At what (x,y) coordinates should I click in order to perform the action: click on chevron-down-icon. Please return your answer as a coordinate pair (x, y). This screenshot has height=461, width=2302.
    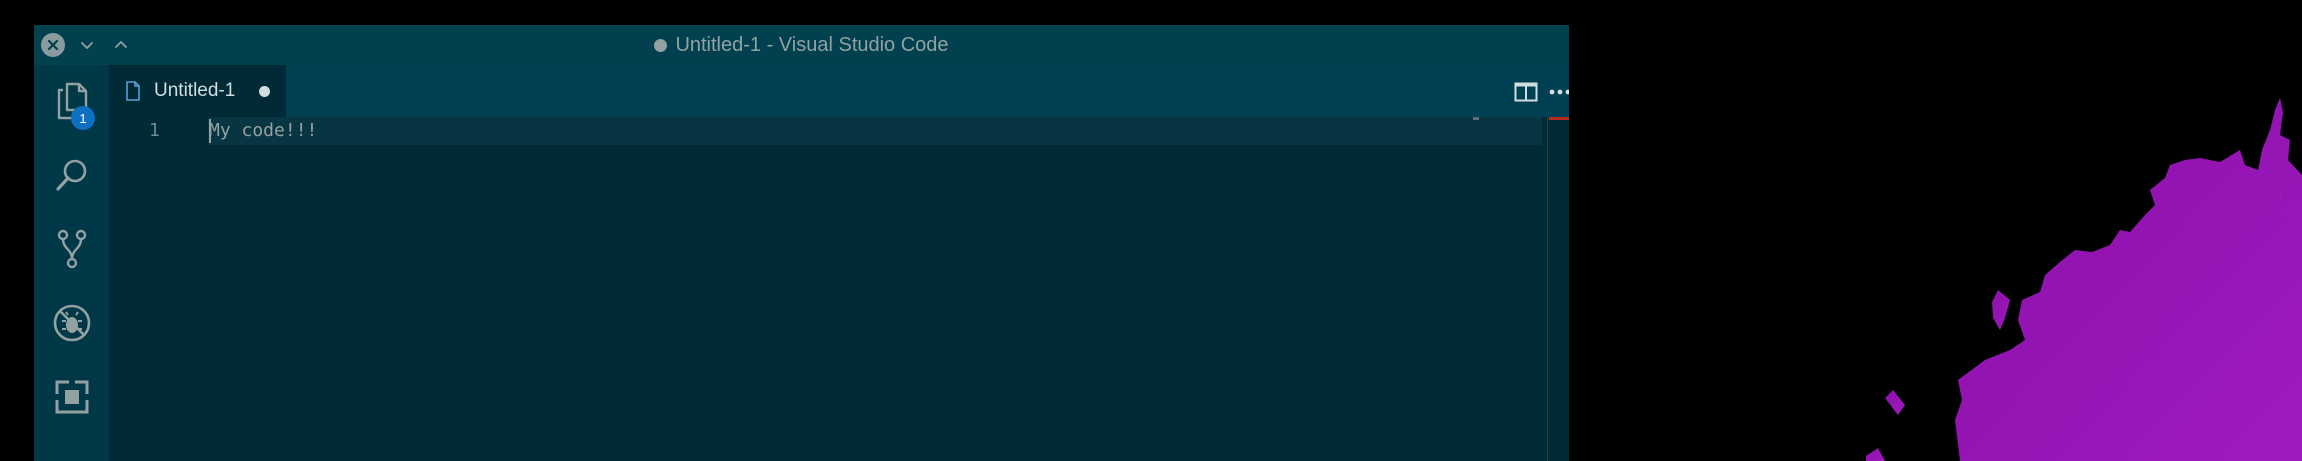
    Looking at the image, I should click on (87, 45).